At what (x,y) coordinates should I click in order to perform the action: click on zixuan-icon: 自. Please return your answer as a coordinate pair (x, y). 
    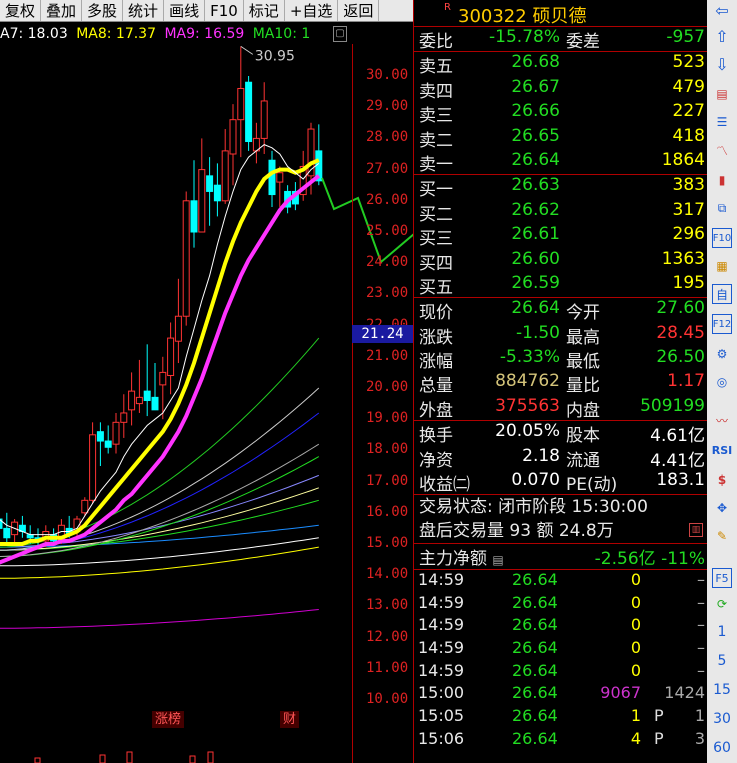
    Looking at the image, I should click on (722, 294).